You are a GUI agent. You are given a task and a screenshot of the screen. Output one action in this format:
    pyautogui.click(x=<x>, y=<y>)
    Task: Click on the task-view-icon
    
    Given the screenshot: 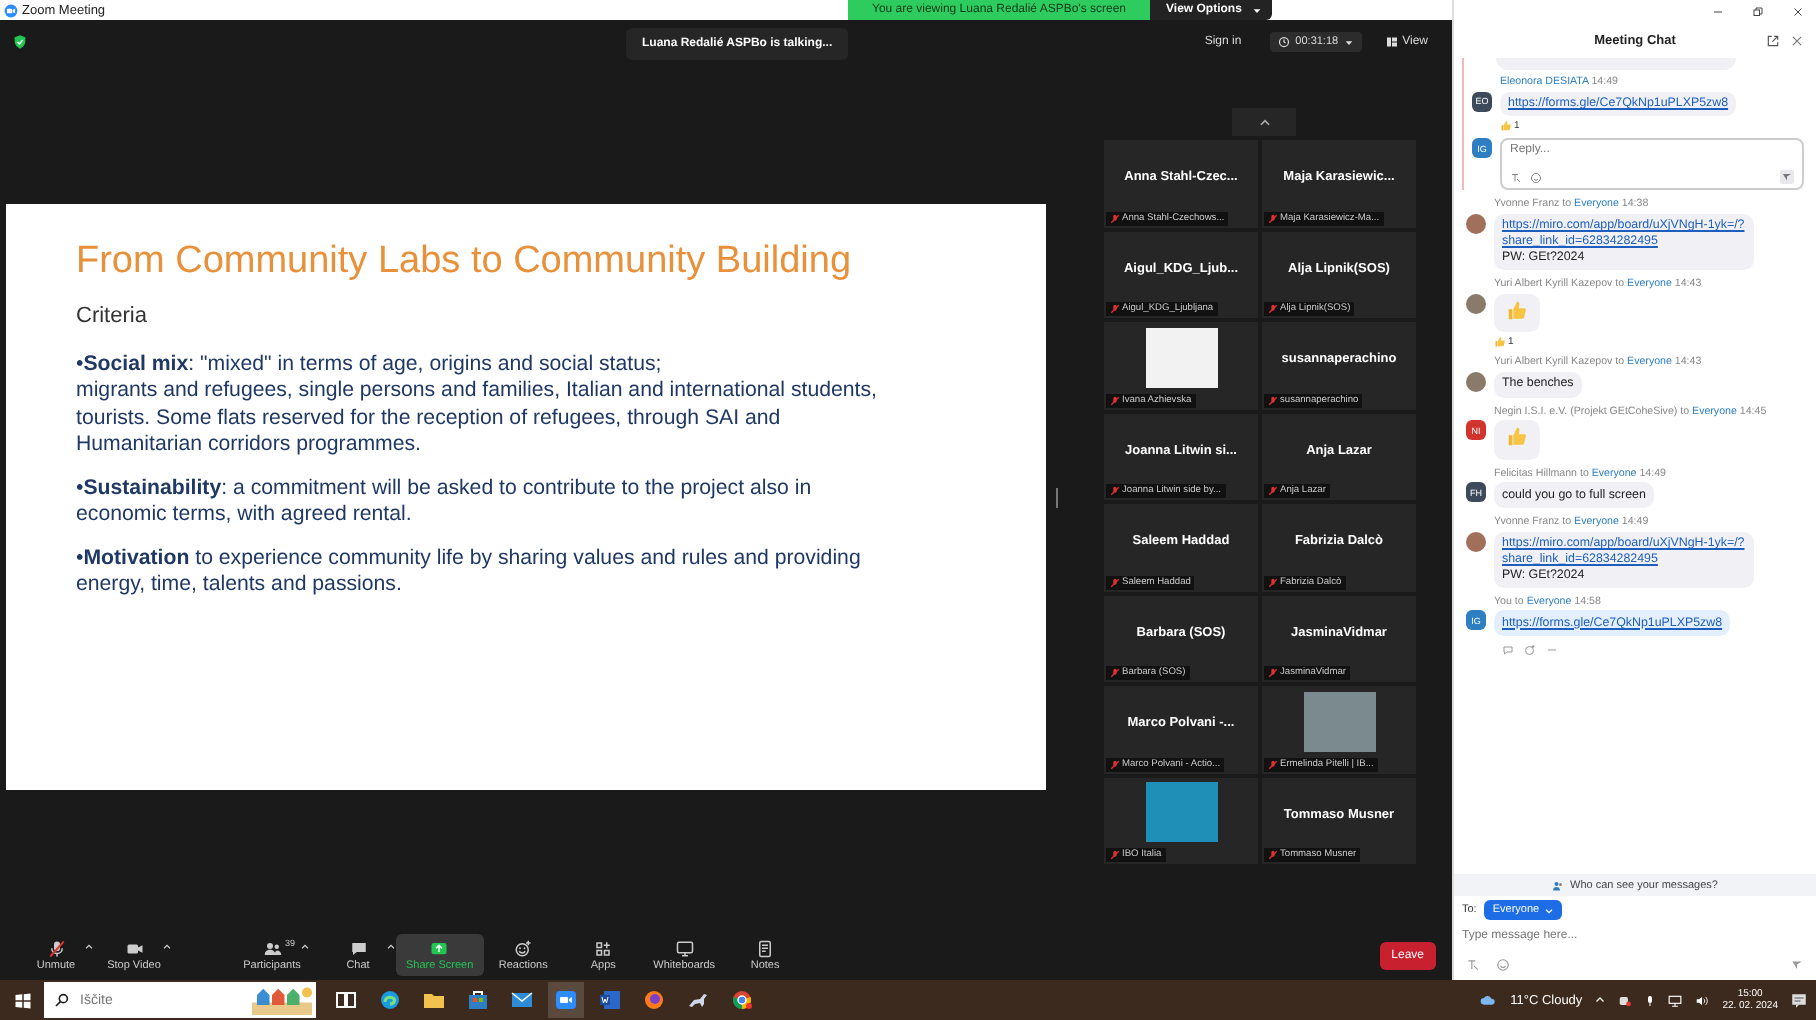 What is the action you would take?
    pyautogui.click(x=346, y=1000)
    